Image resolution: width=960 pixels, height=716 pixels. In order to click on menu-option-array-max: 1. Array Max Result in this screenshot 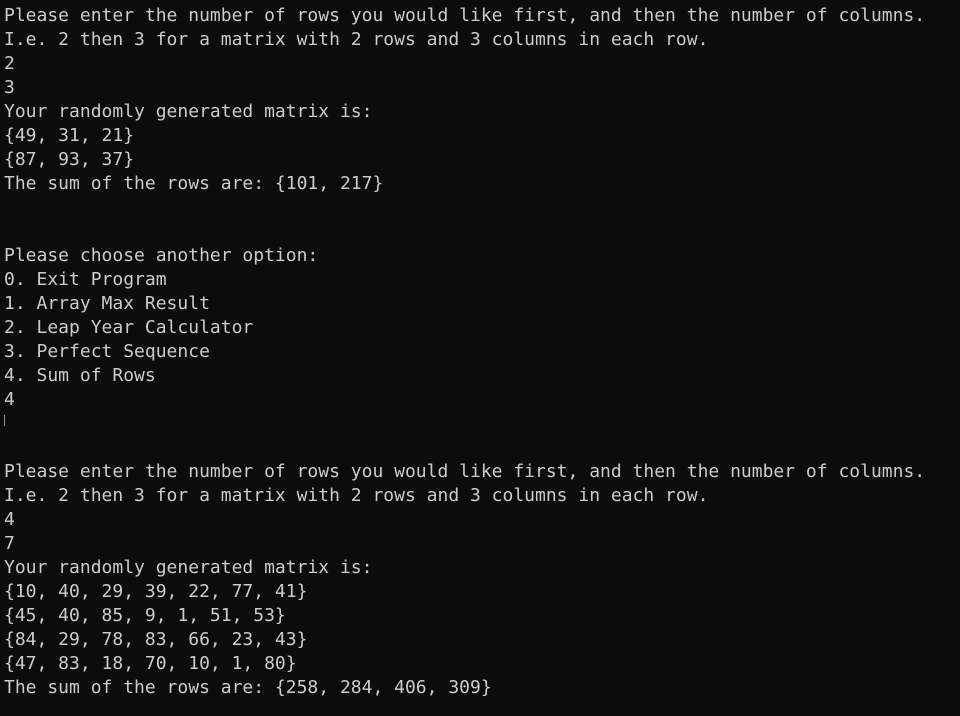, I will do `click(107, 303)`.